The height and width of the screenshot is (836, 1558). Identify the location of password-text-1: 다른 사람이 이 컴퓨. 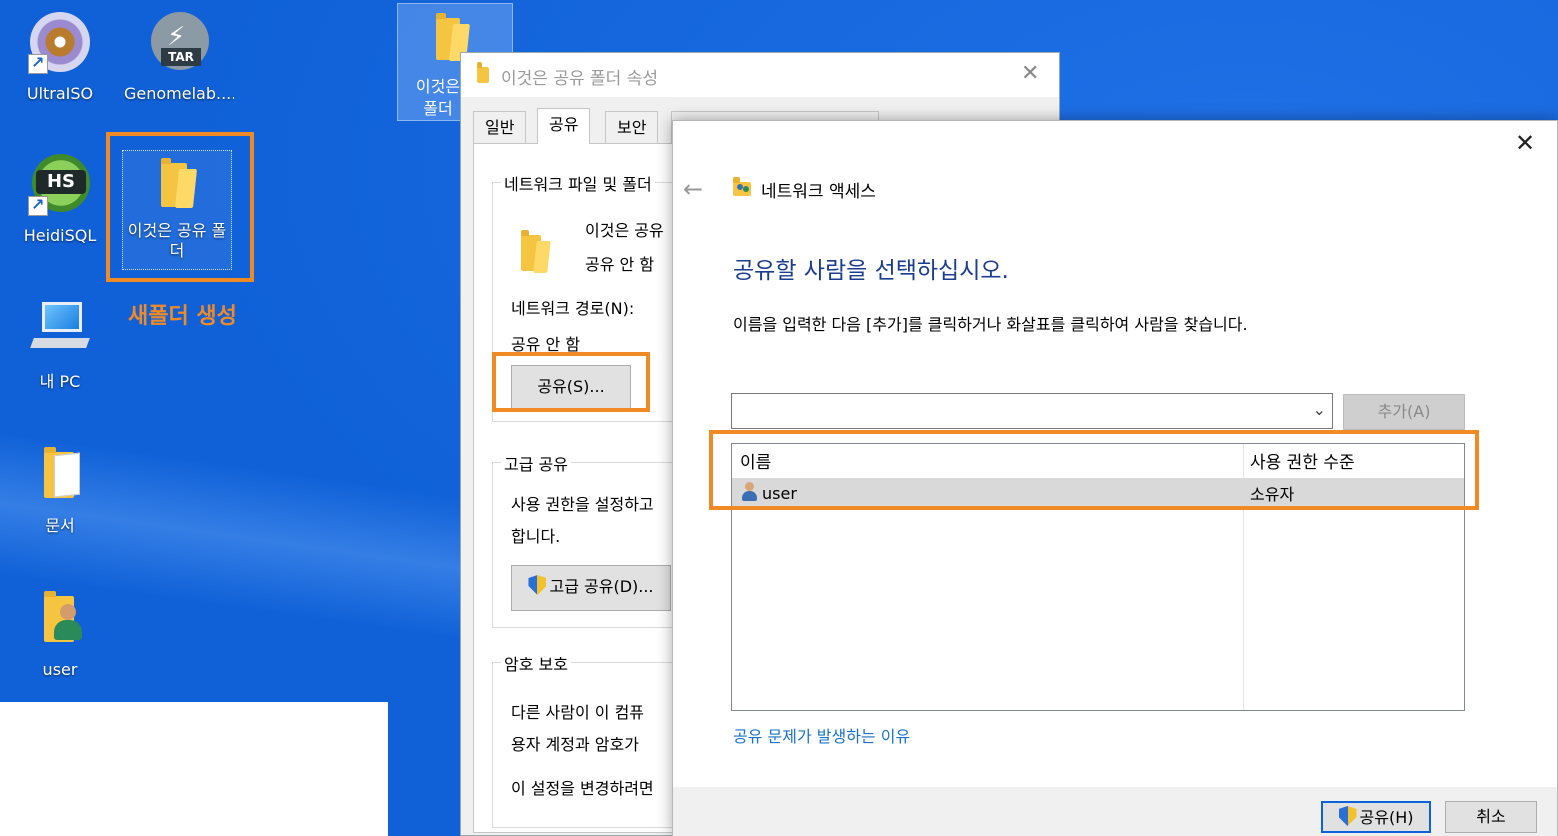
(578, 712).